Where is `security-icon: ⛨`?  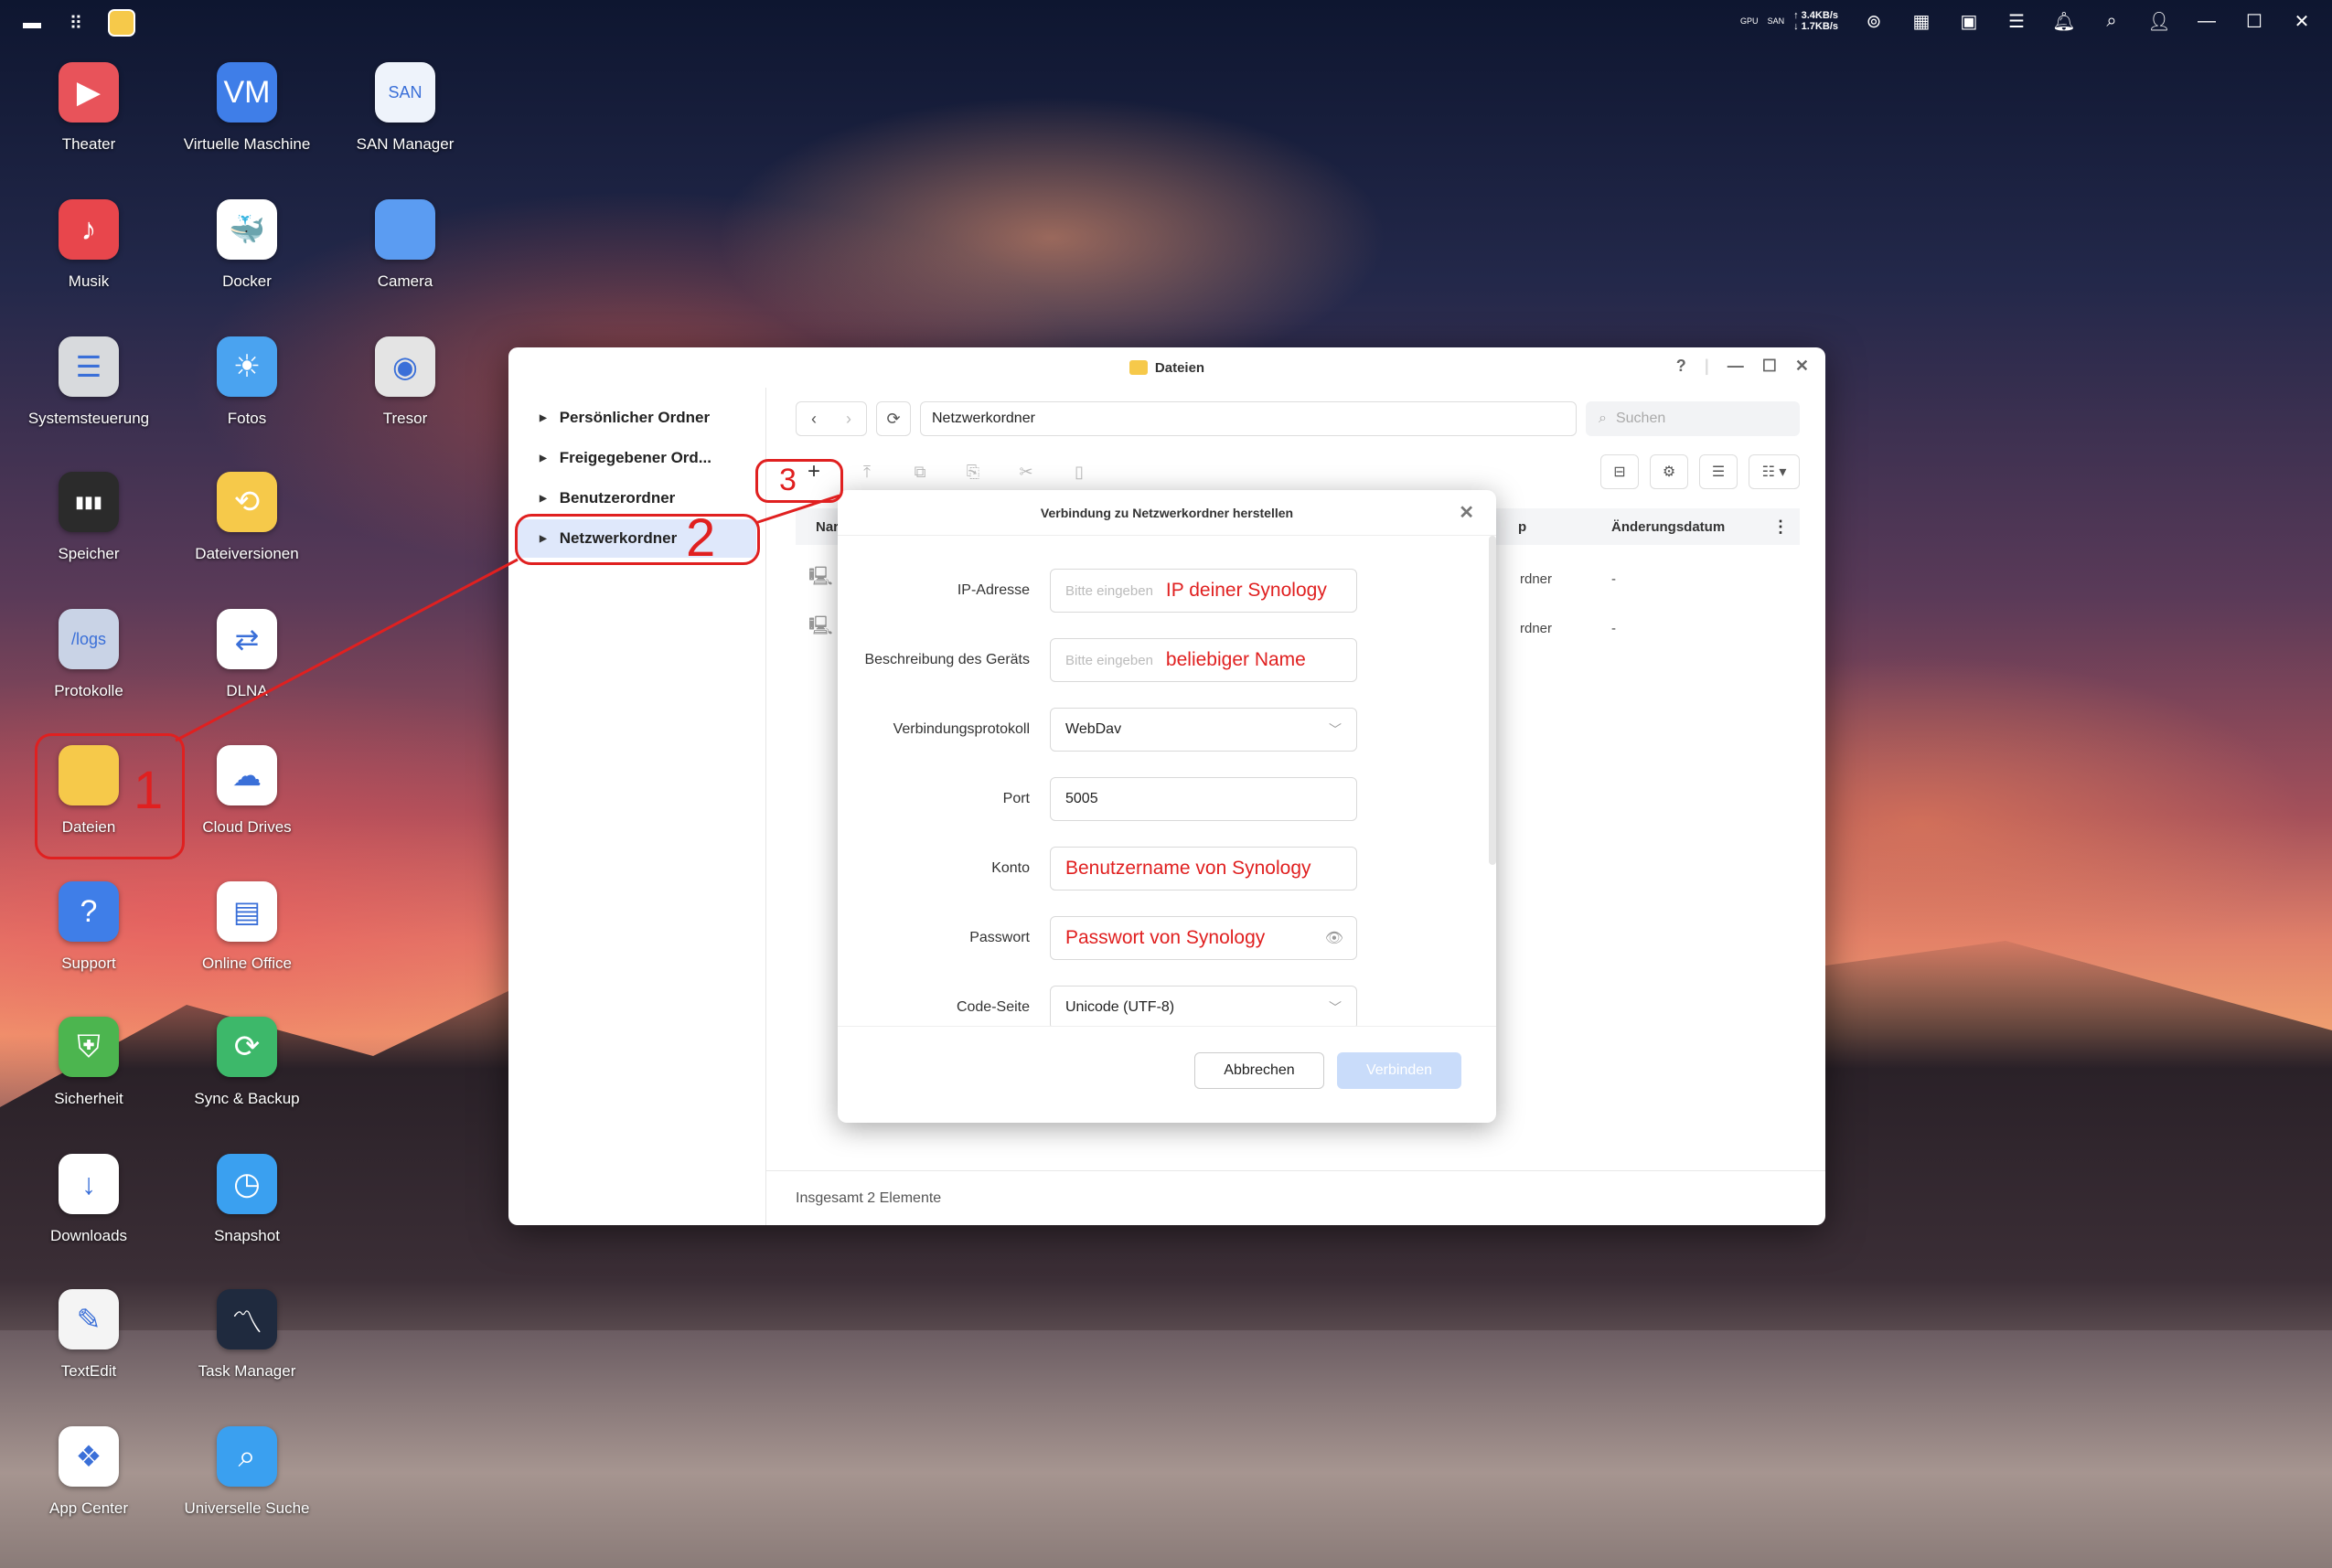
security-icon: ⛨ is located at coordinates (89, 1047).